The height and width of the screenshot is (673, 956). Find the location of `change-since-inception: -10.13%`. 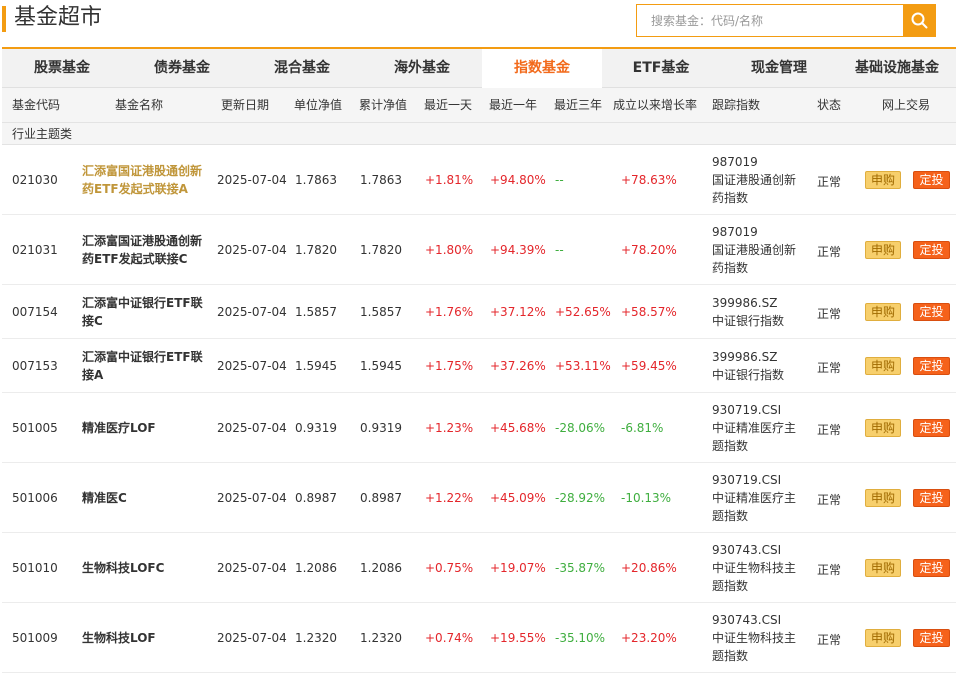

change-since-inception: -10.13% is located at coordinates (646, 498).